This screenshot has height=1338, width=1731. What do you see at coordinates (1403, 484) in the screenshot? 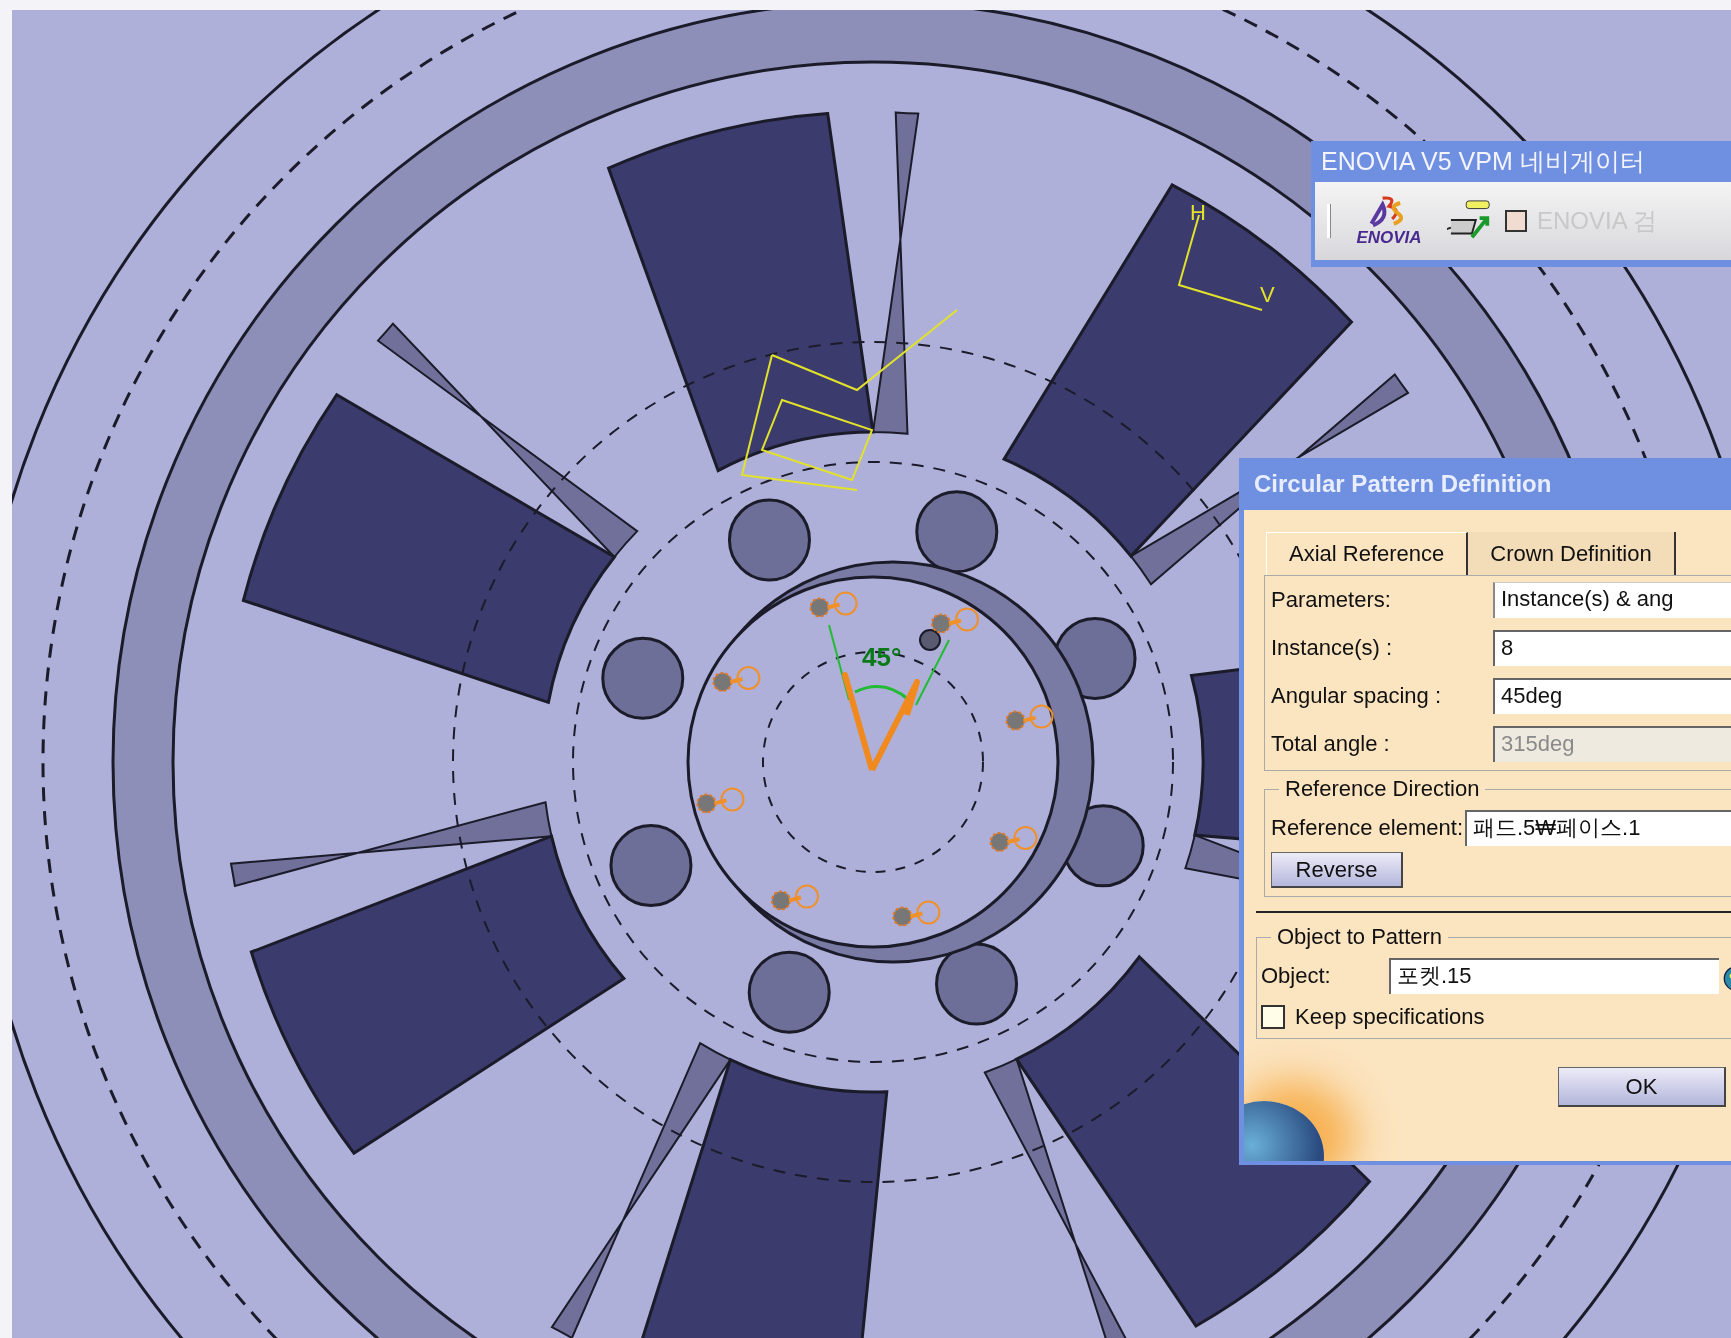
I see `dialog-title: Circular Pattern Definition` at bounding box center [1403, 484].